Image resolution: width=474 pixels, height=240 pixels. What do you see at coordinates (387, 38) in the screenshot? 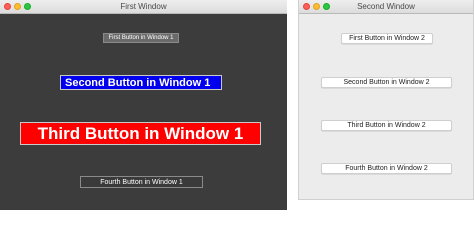
I see `first-button-window-2: First Button in Window 2` at bounding box center [387, 38].